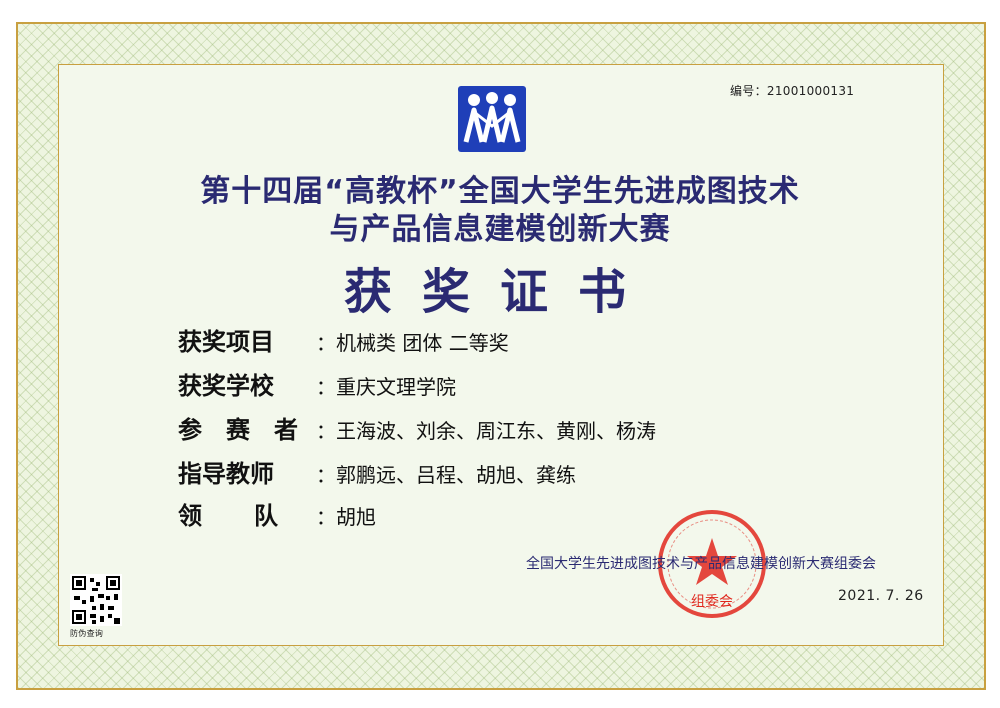 This screenshot has height=708, width=1000. I want to click on title-line-2: 与产品信息建模创新大赛, so click(500, 229).